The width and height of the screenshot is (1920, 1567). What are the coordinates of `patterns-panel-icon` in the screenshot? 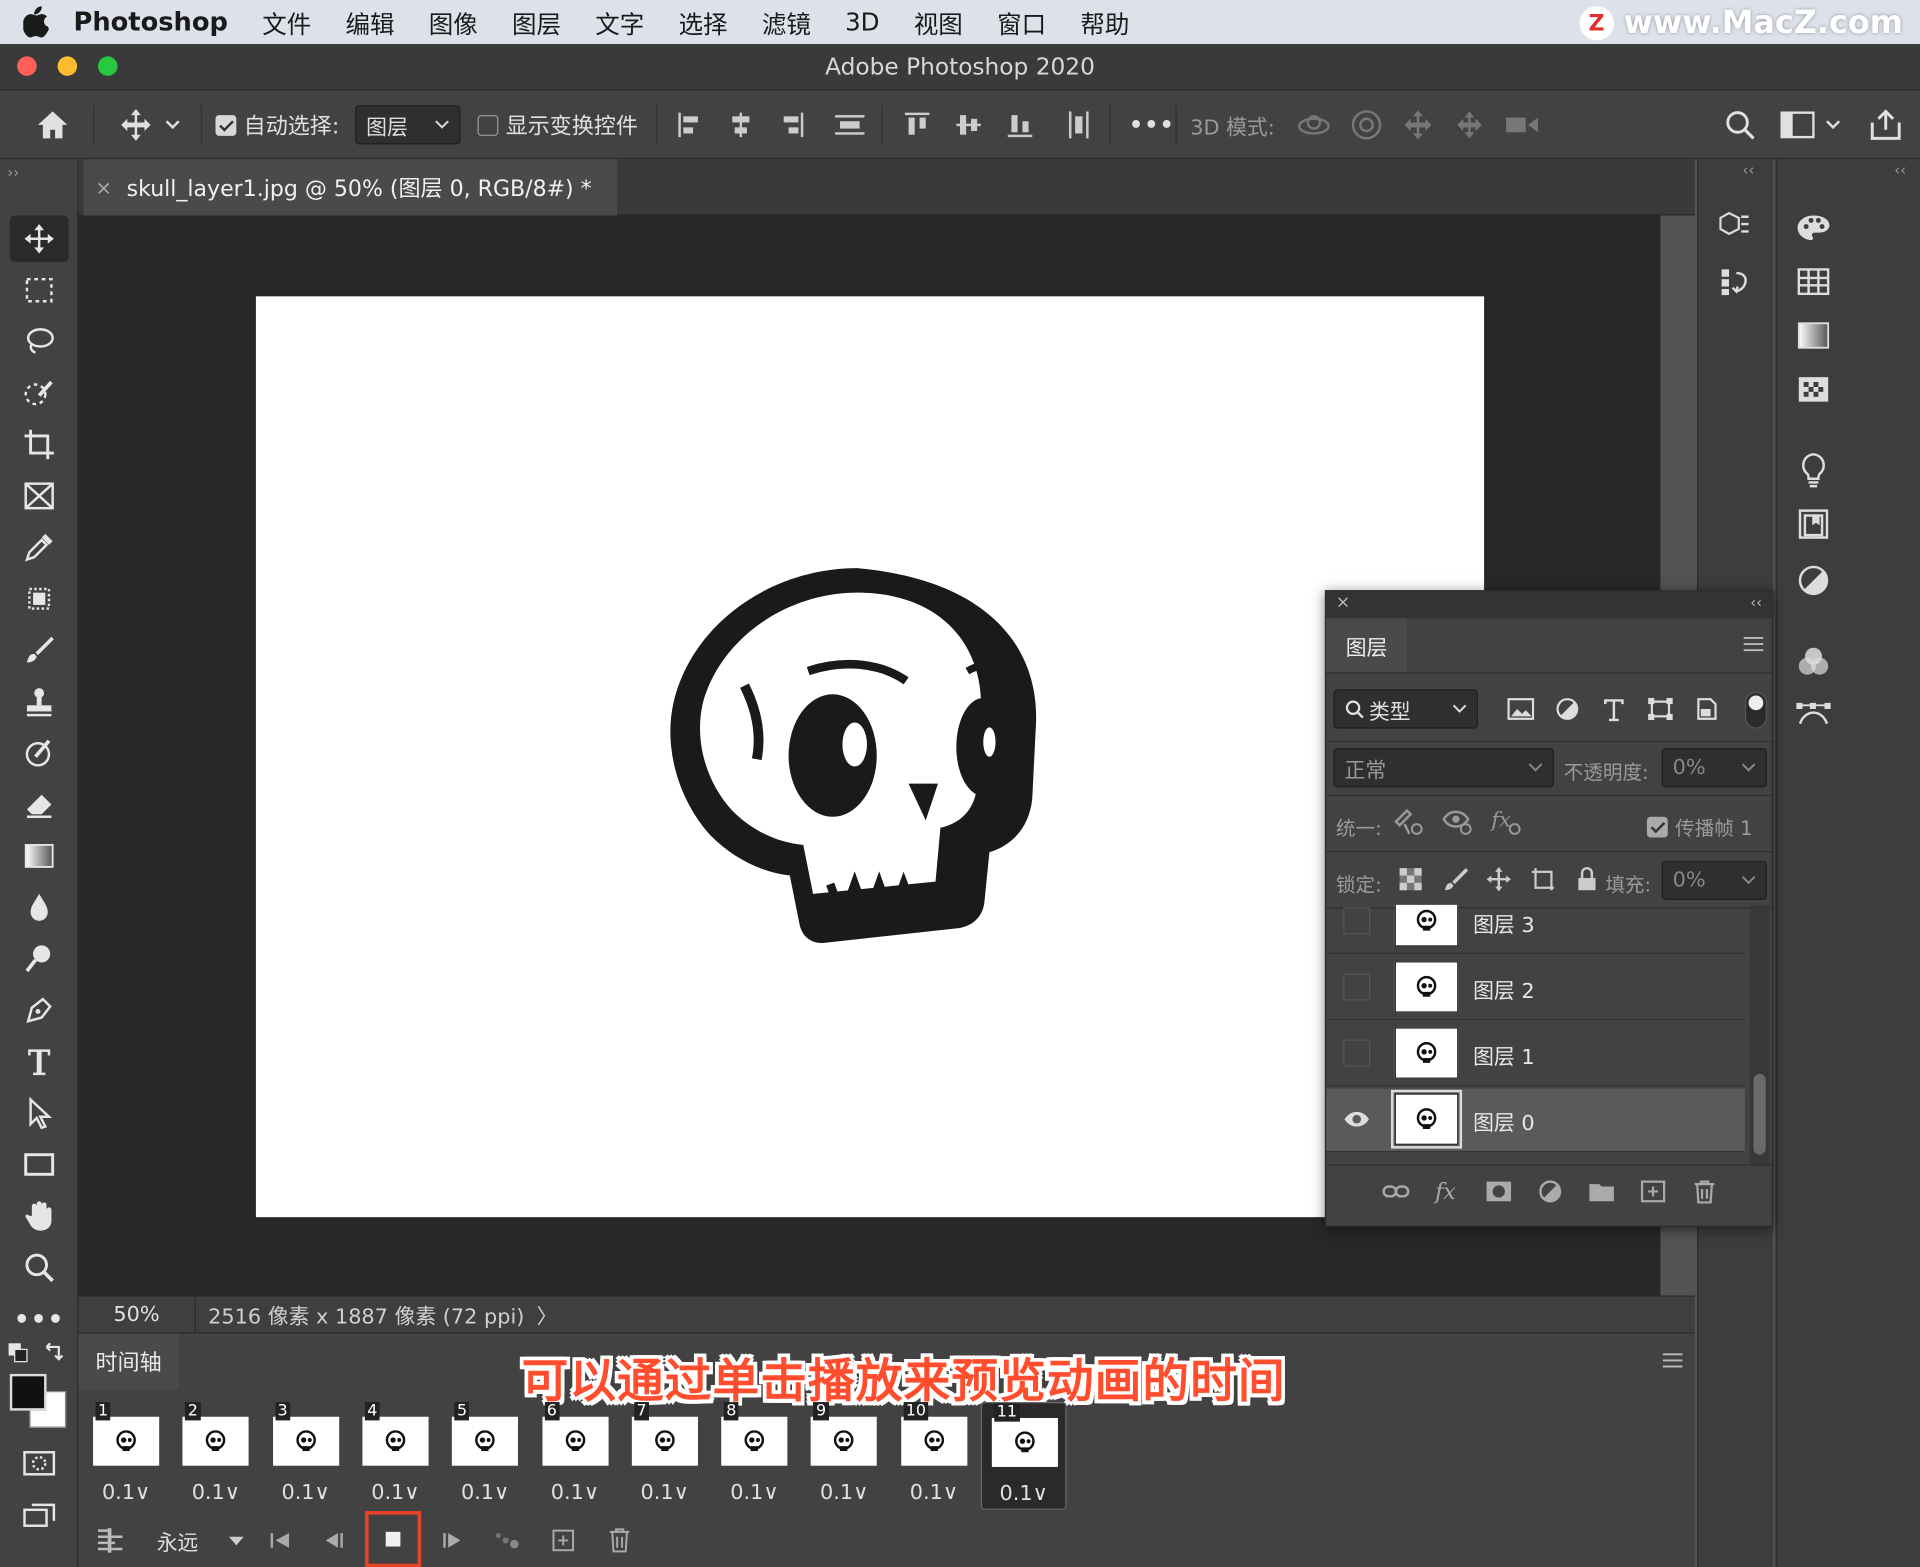 It's located at (1813, 389).